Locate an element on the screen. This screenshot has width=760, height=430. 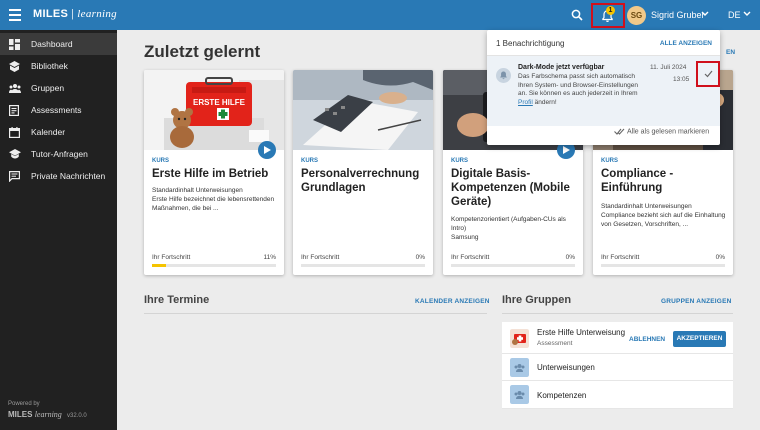
sidebar-item-label: Assessments is located at coordinates (56, 110).